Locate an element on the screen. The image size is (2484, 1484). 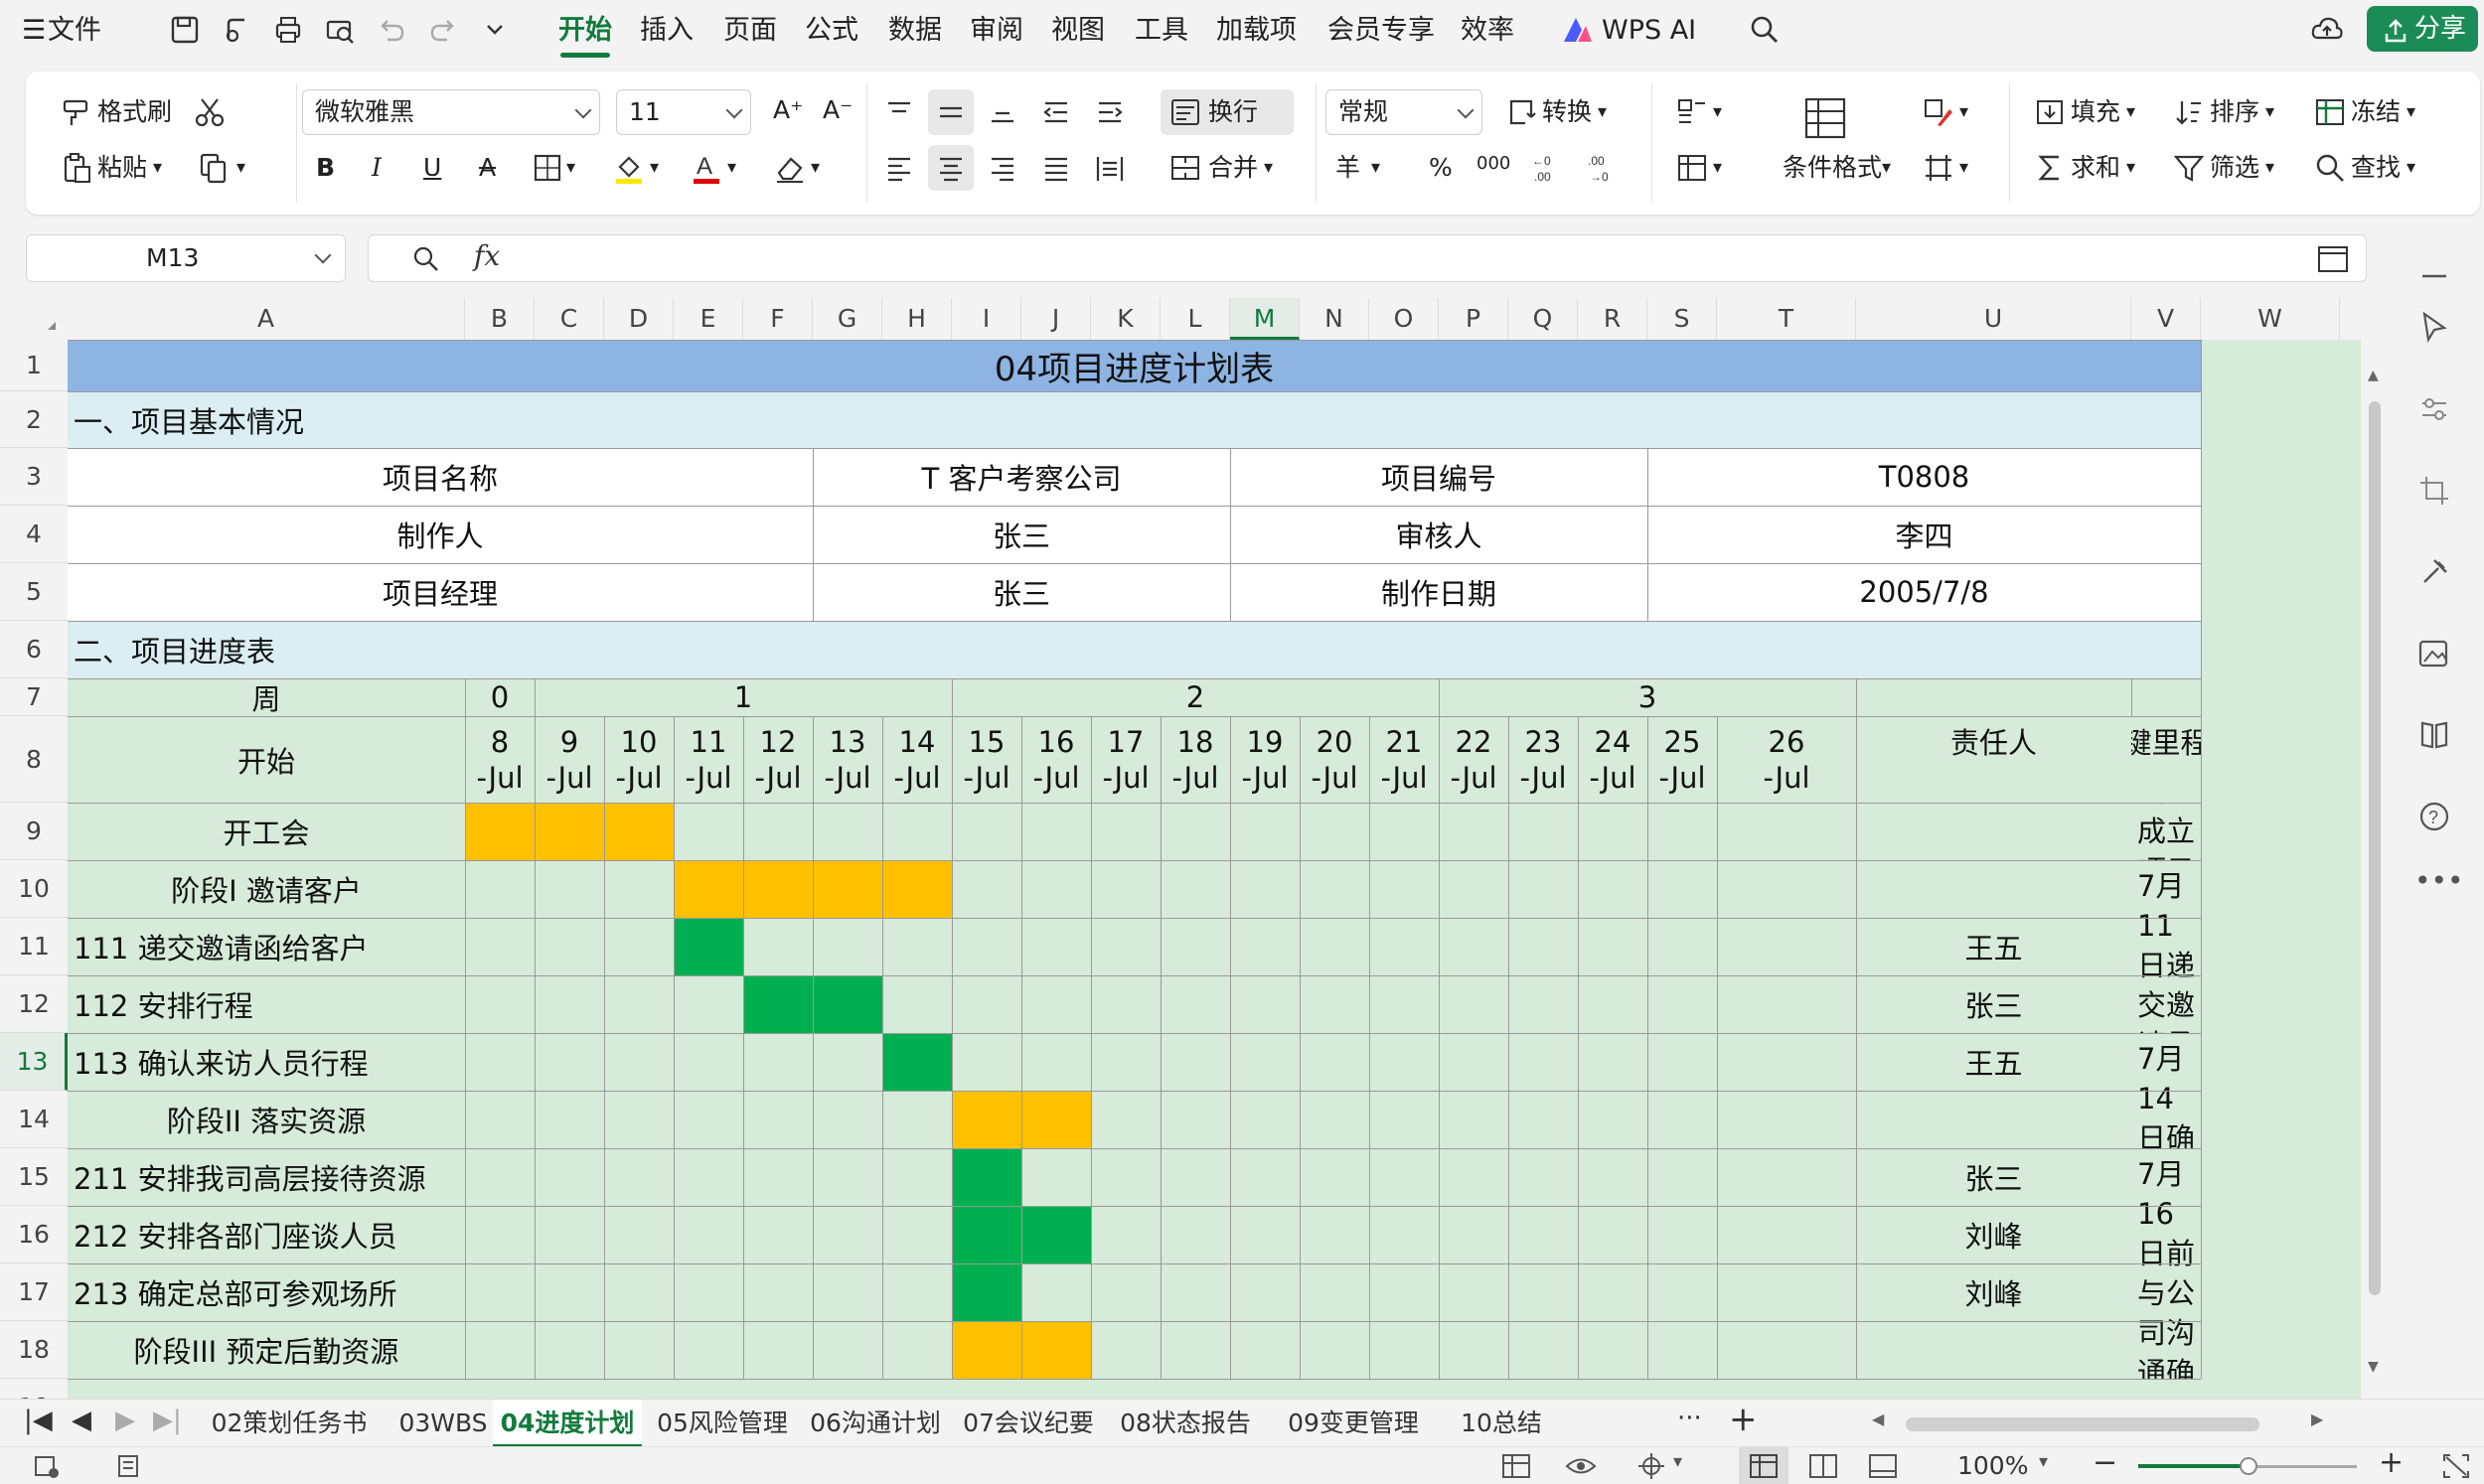
tab-formula: 公式 is located at coordinates (831, 31).